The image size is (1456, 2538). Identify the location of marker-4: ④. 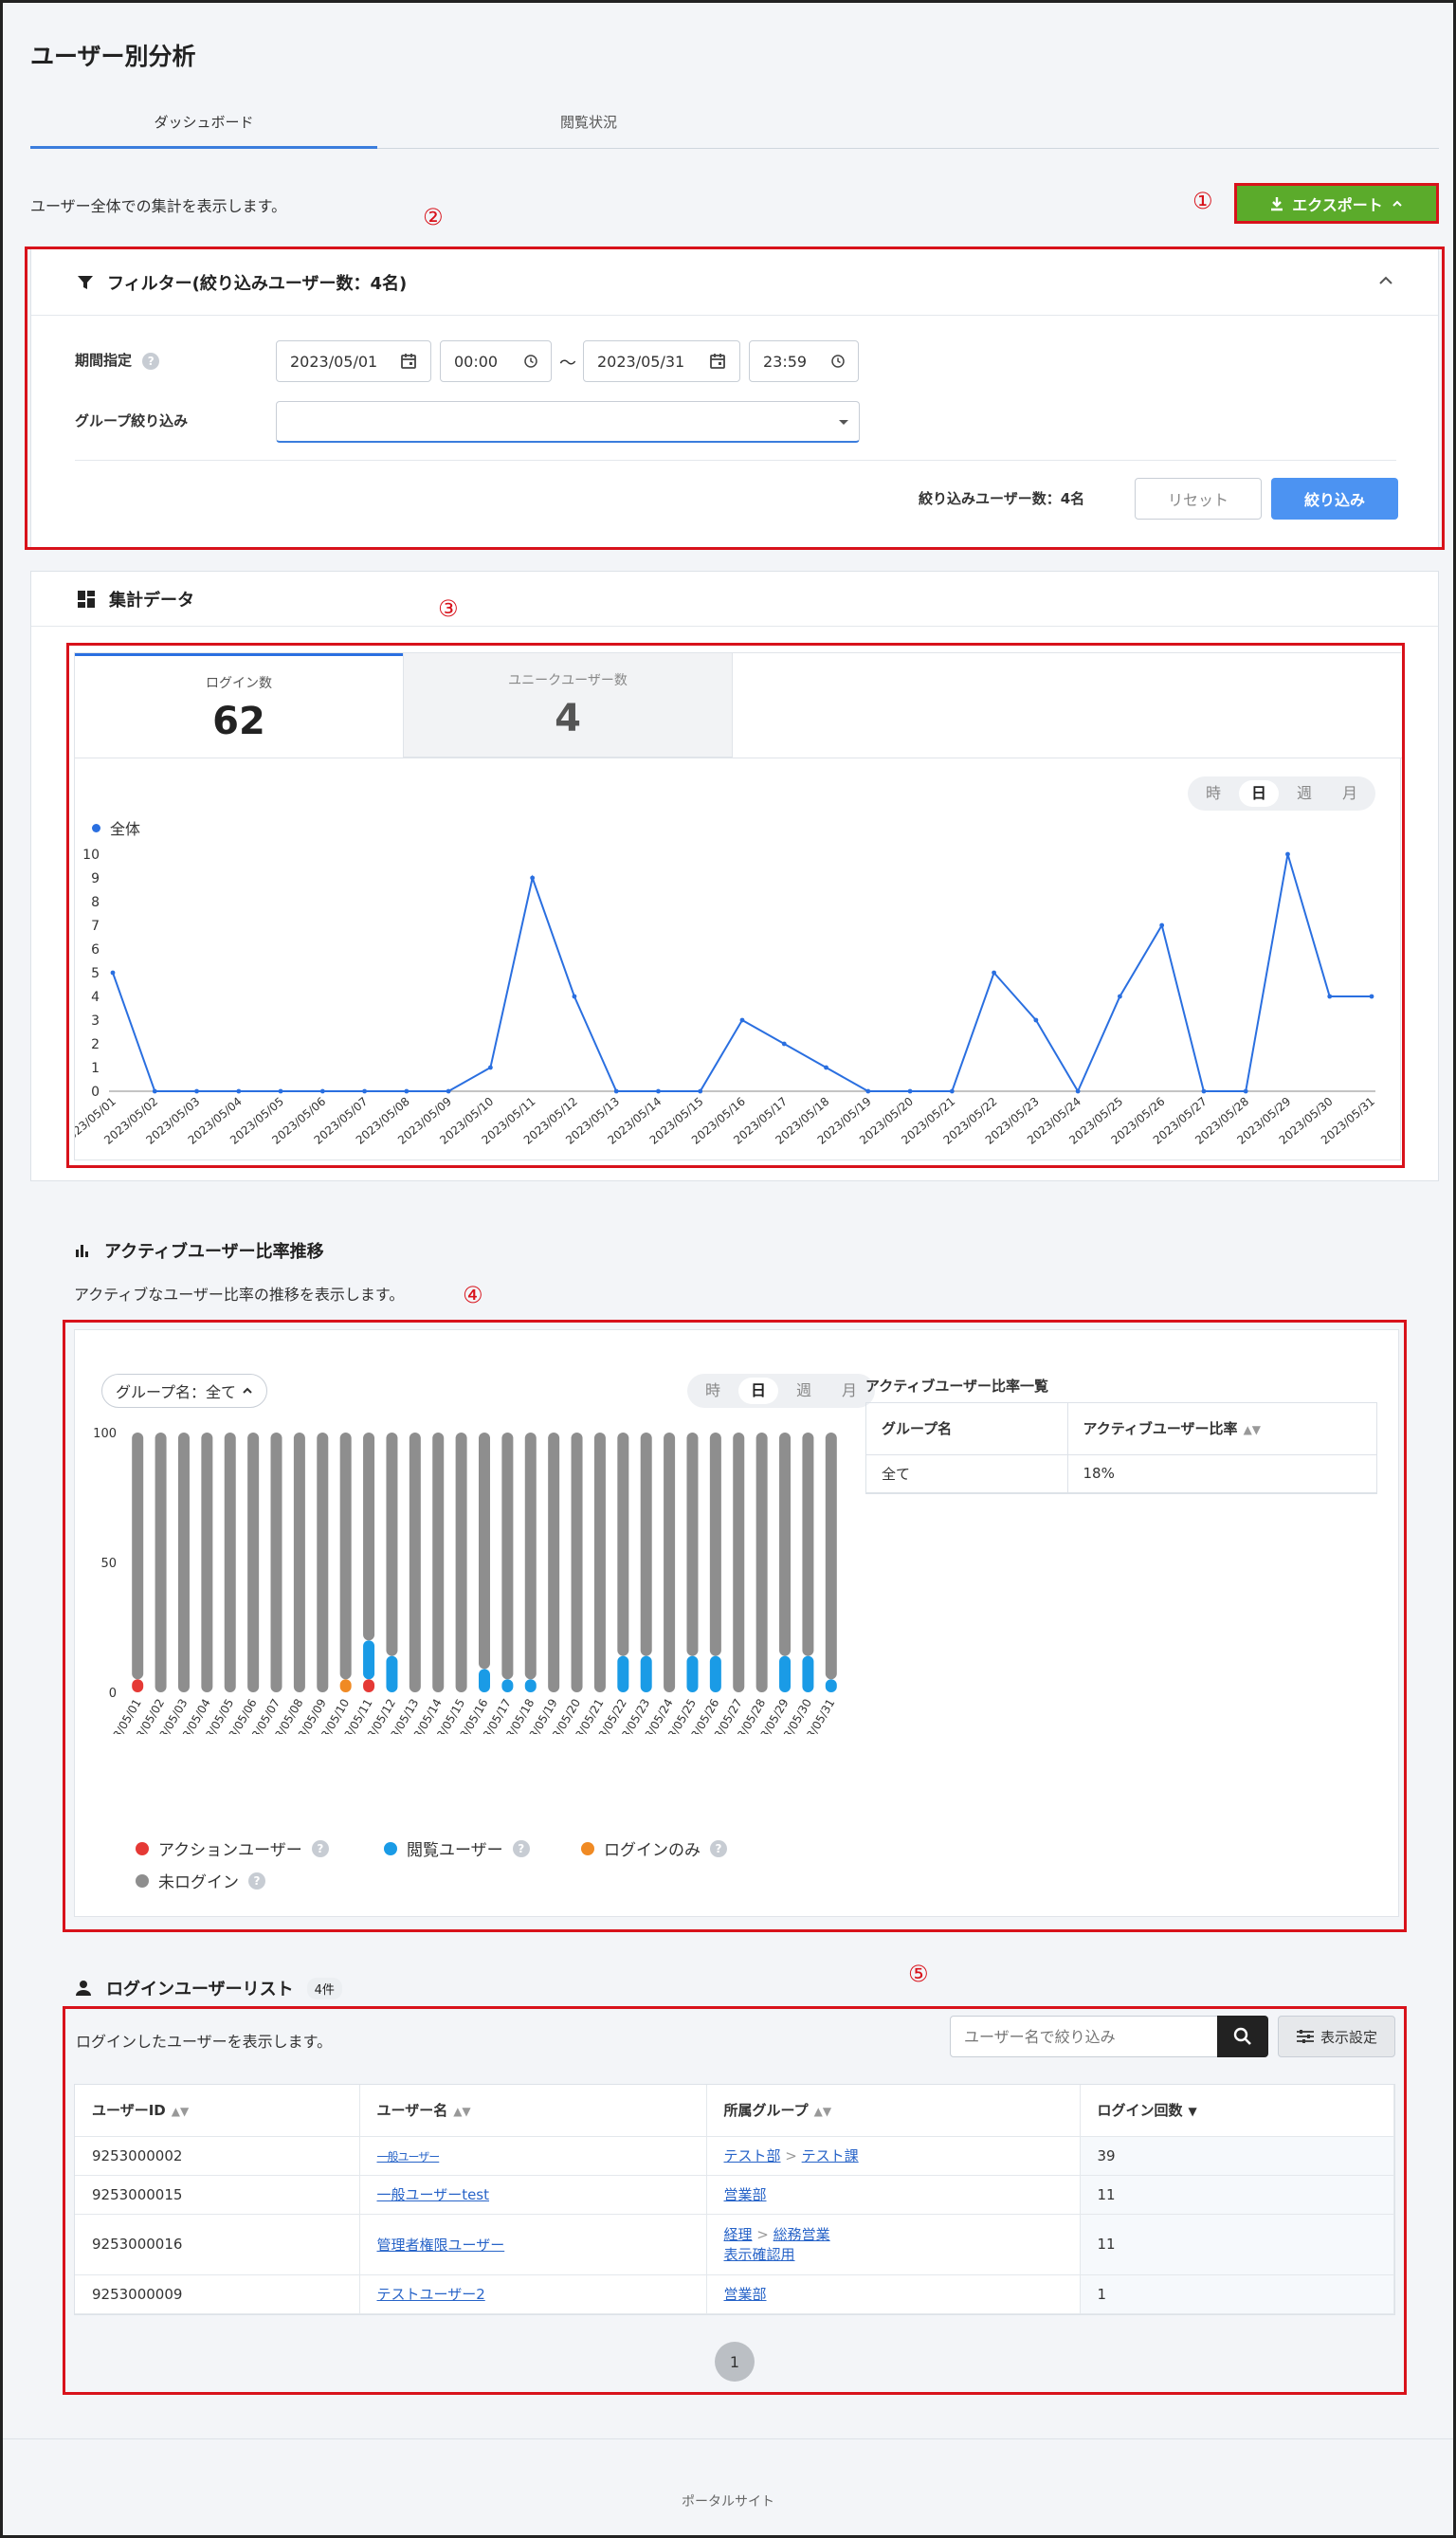
(473, 1295).